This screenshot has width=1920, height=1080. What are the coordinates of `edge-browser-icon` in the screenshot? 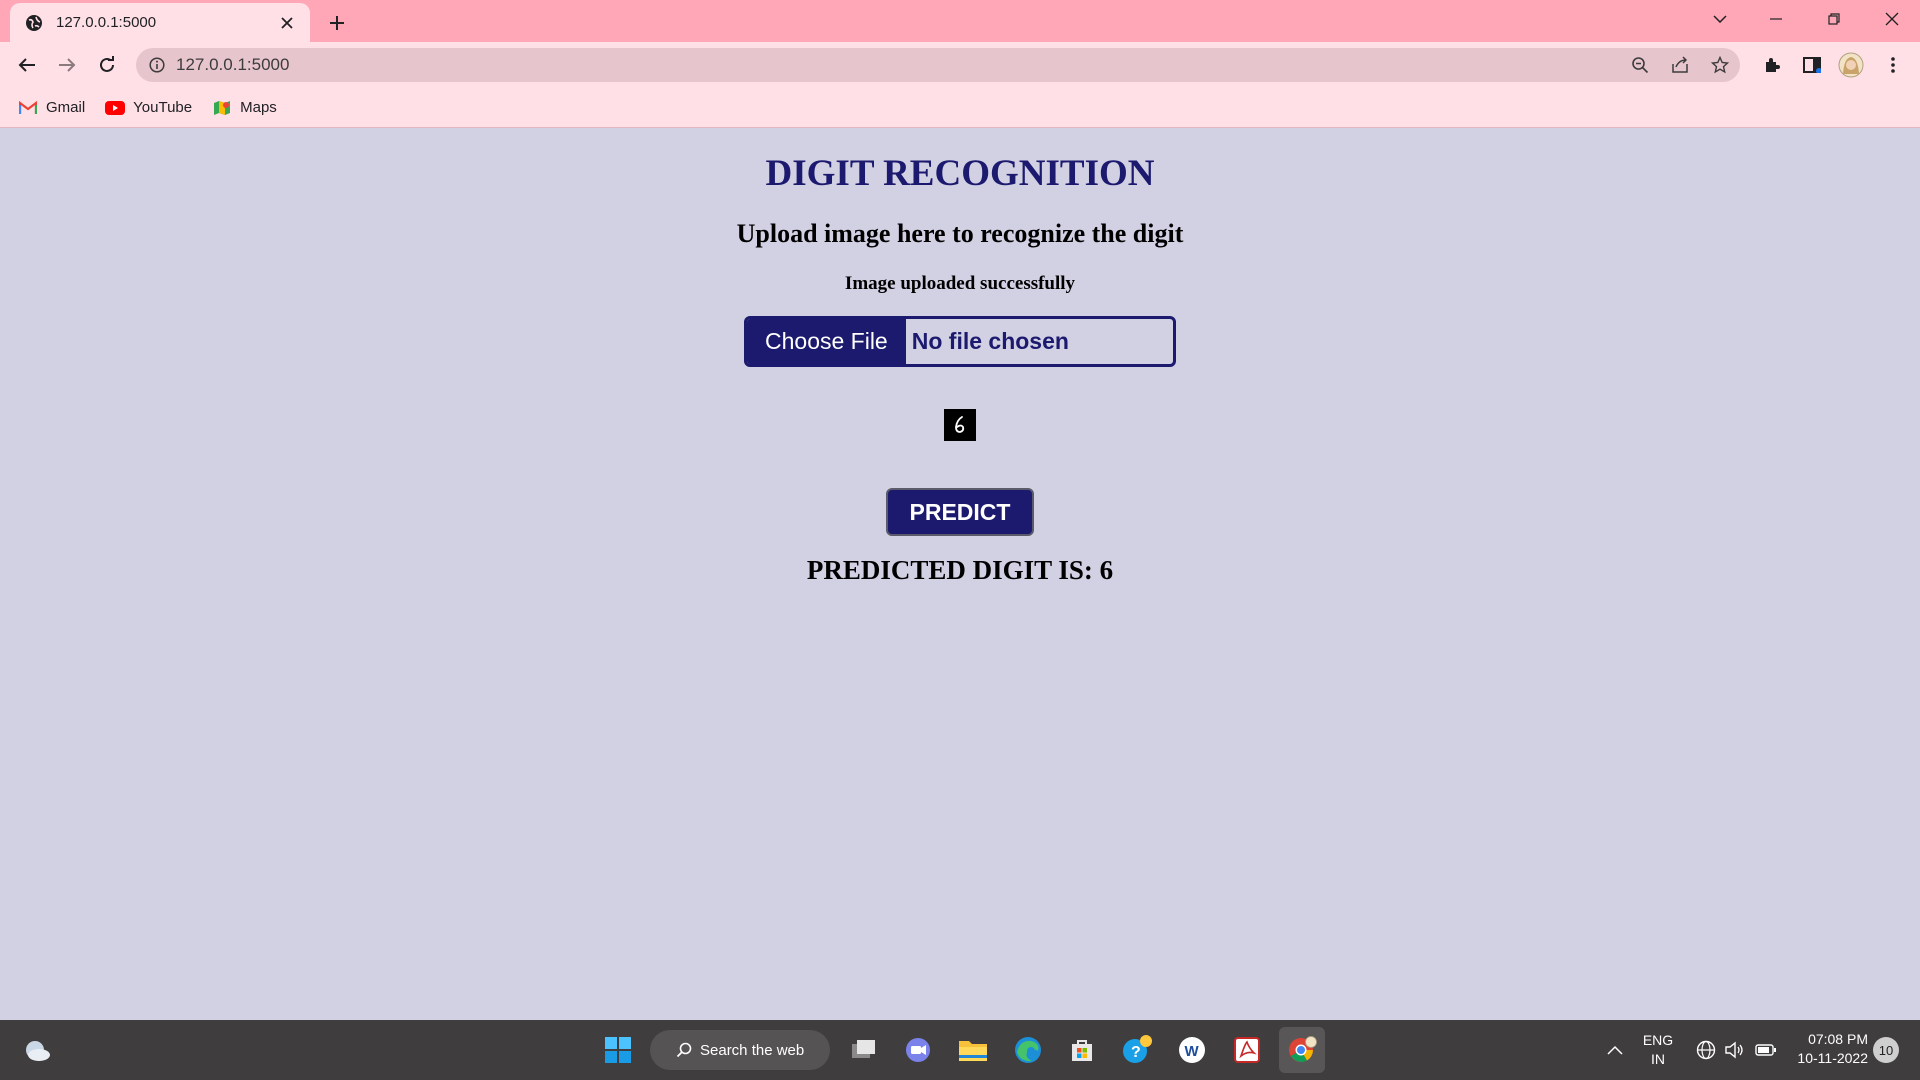 It's located at (1028, 1050).